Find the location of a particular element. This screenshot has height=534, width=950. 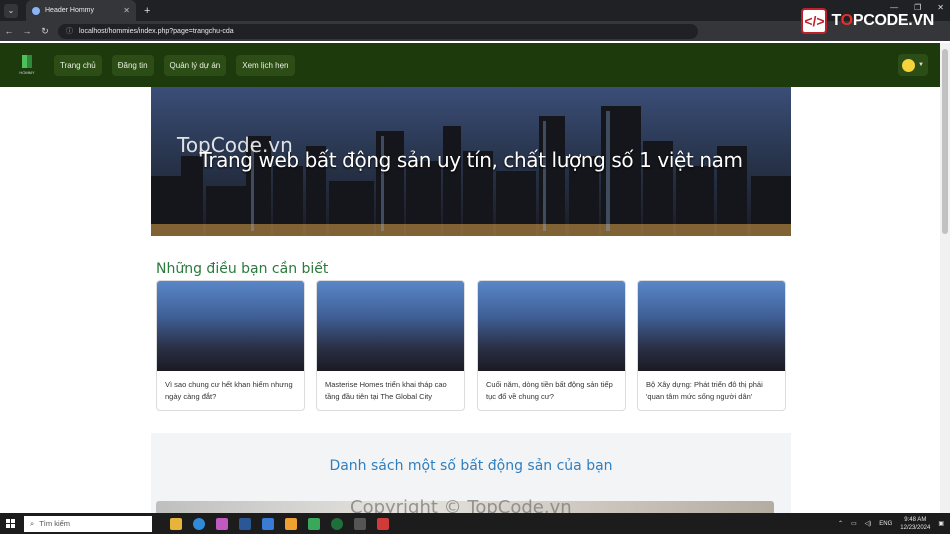

nav-manage-projects: Quản lý dự án is located at coordinates (195, 65).